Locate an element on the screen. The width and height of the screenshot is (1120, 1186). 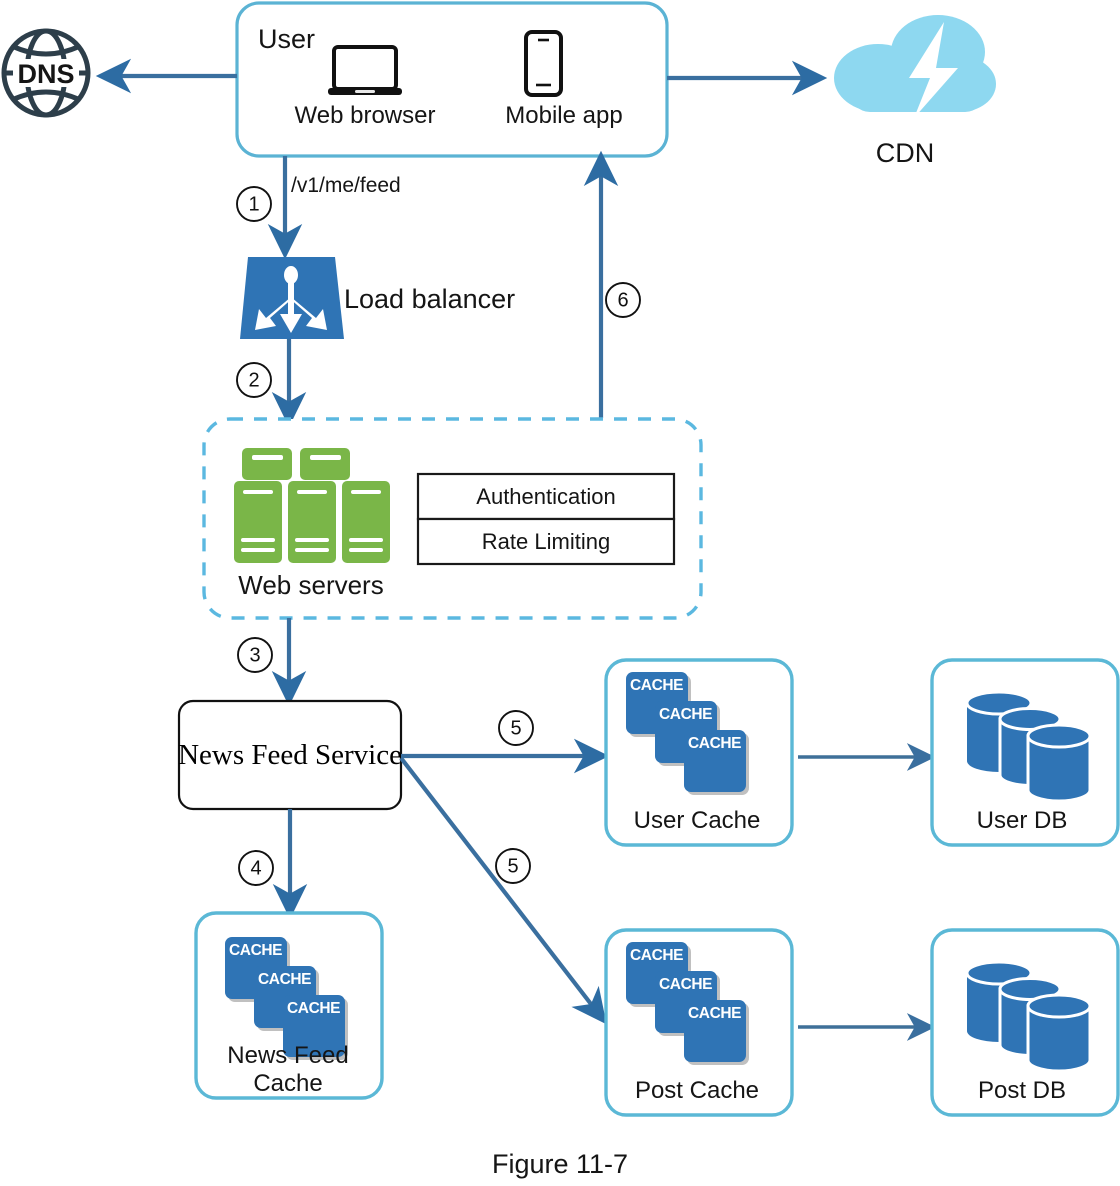
user-cache-label: User Cache is located at coordinates (697, 820).